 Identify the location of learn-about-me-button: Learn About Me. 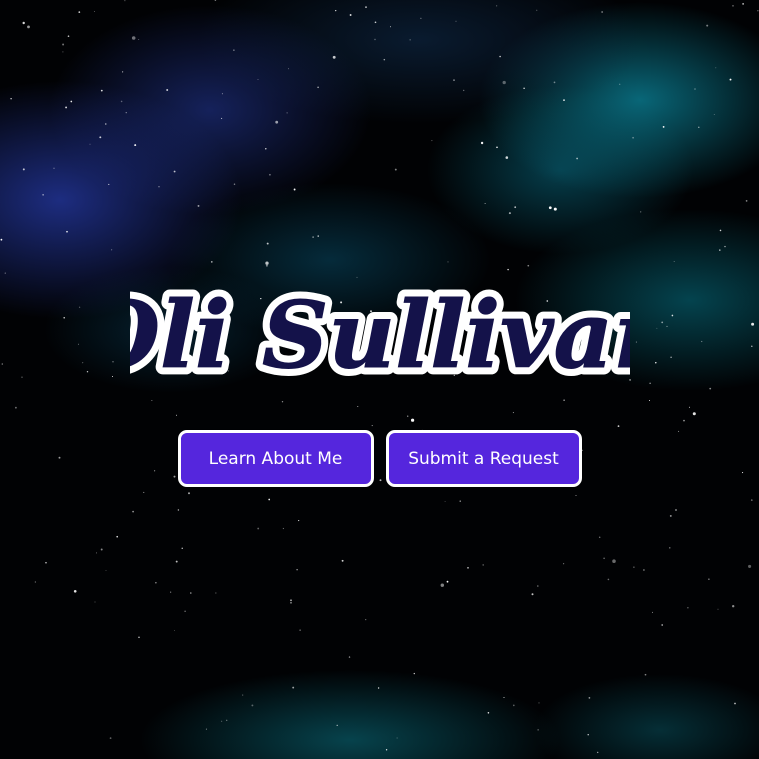
(275, 458).